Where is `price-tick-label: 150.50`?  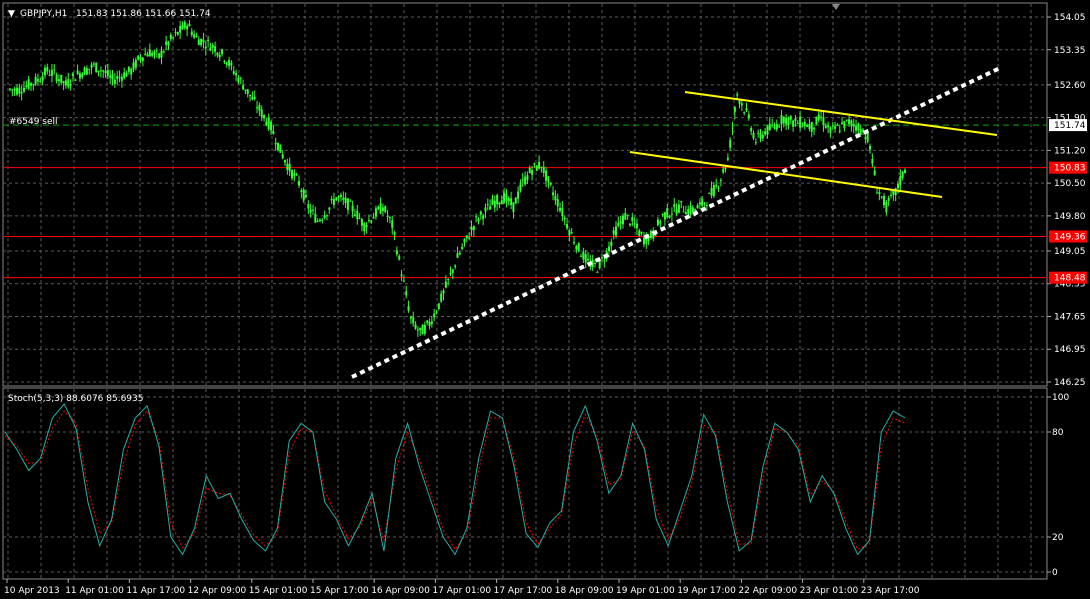 price-tick-label: 150.50 is located at coordinates (1070, 184).